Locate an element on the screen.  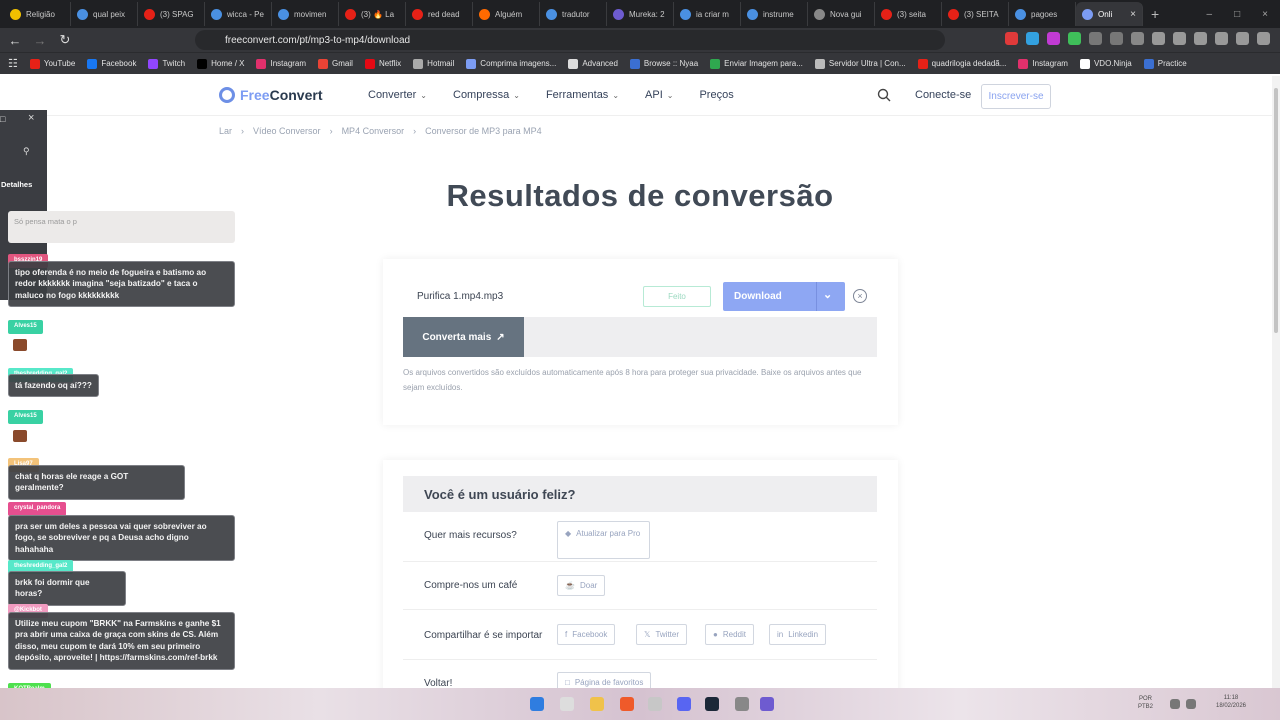
browser-tab: ia criar m is located at coordinates (707, 14).